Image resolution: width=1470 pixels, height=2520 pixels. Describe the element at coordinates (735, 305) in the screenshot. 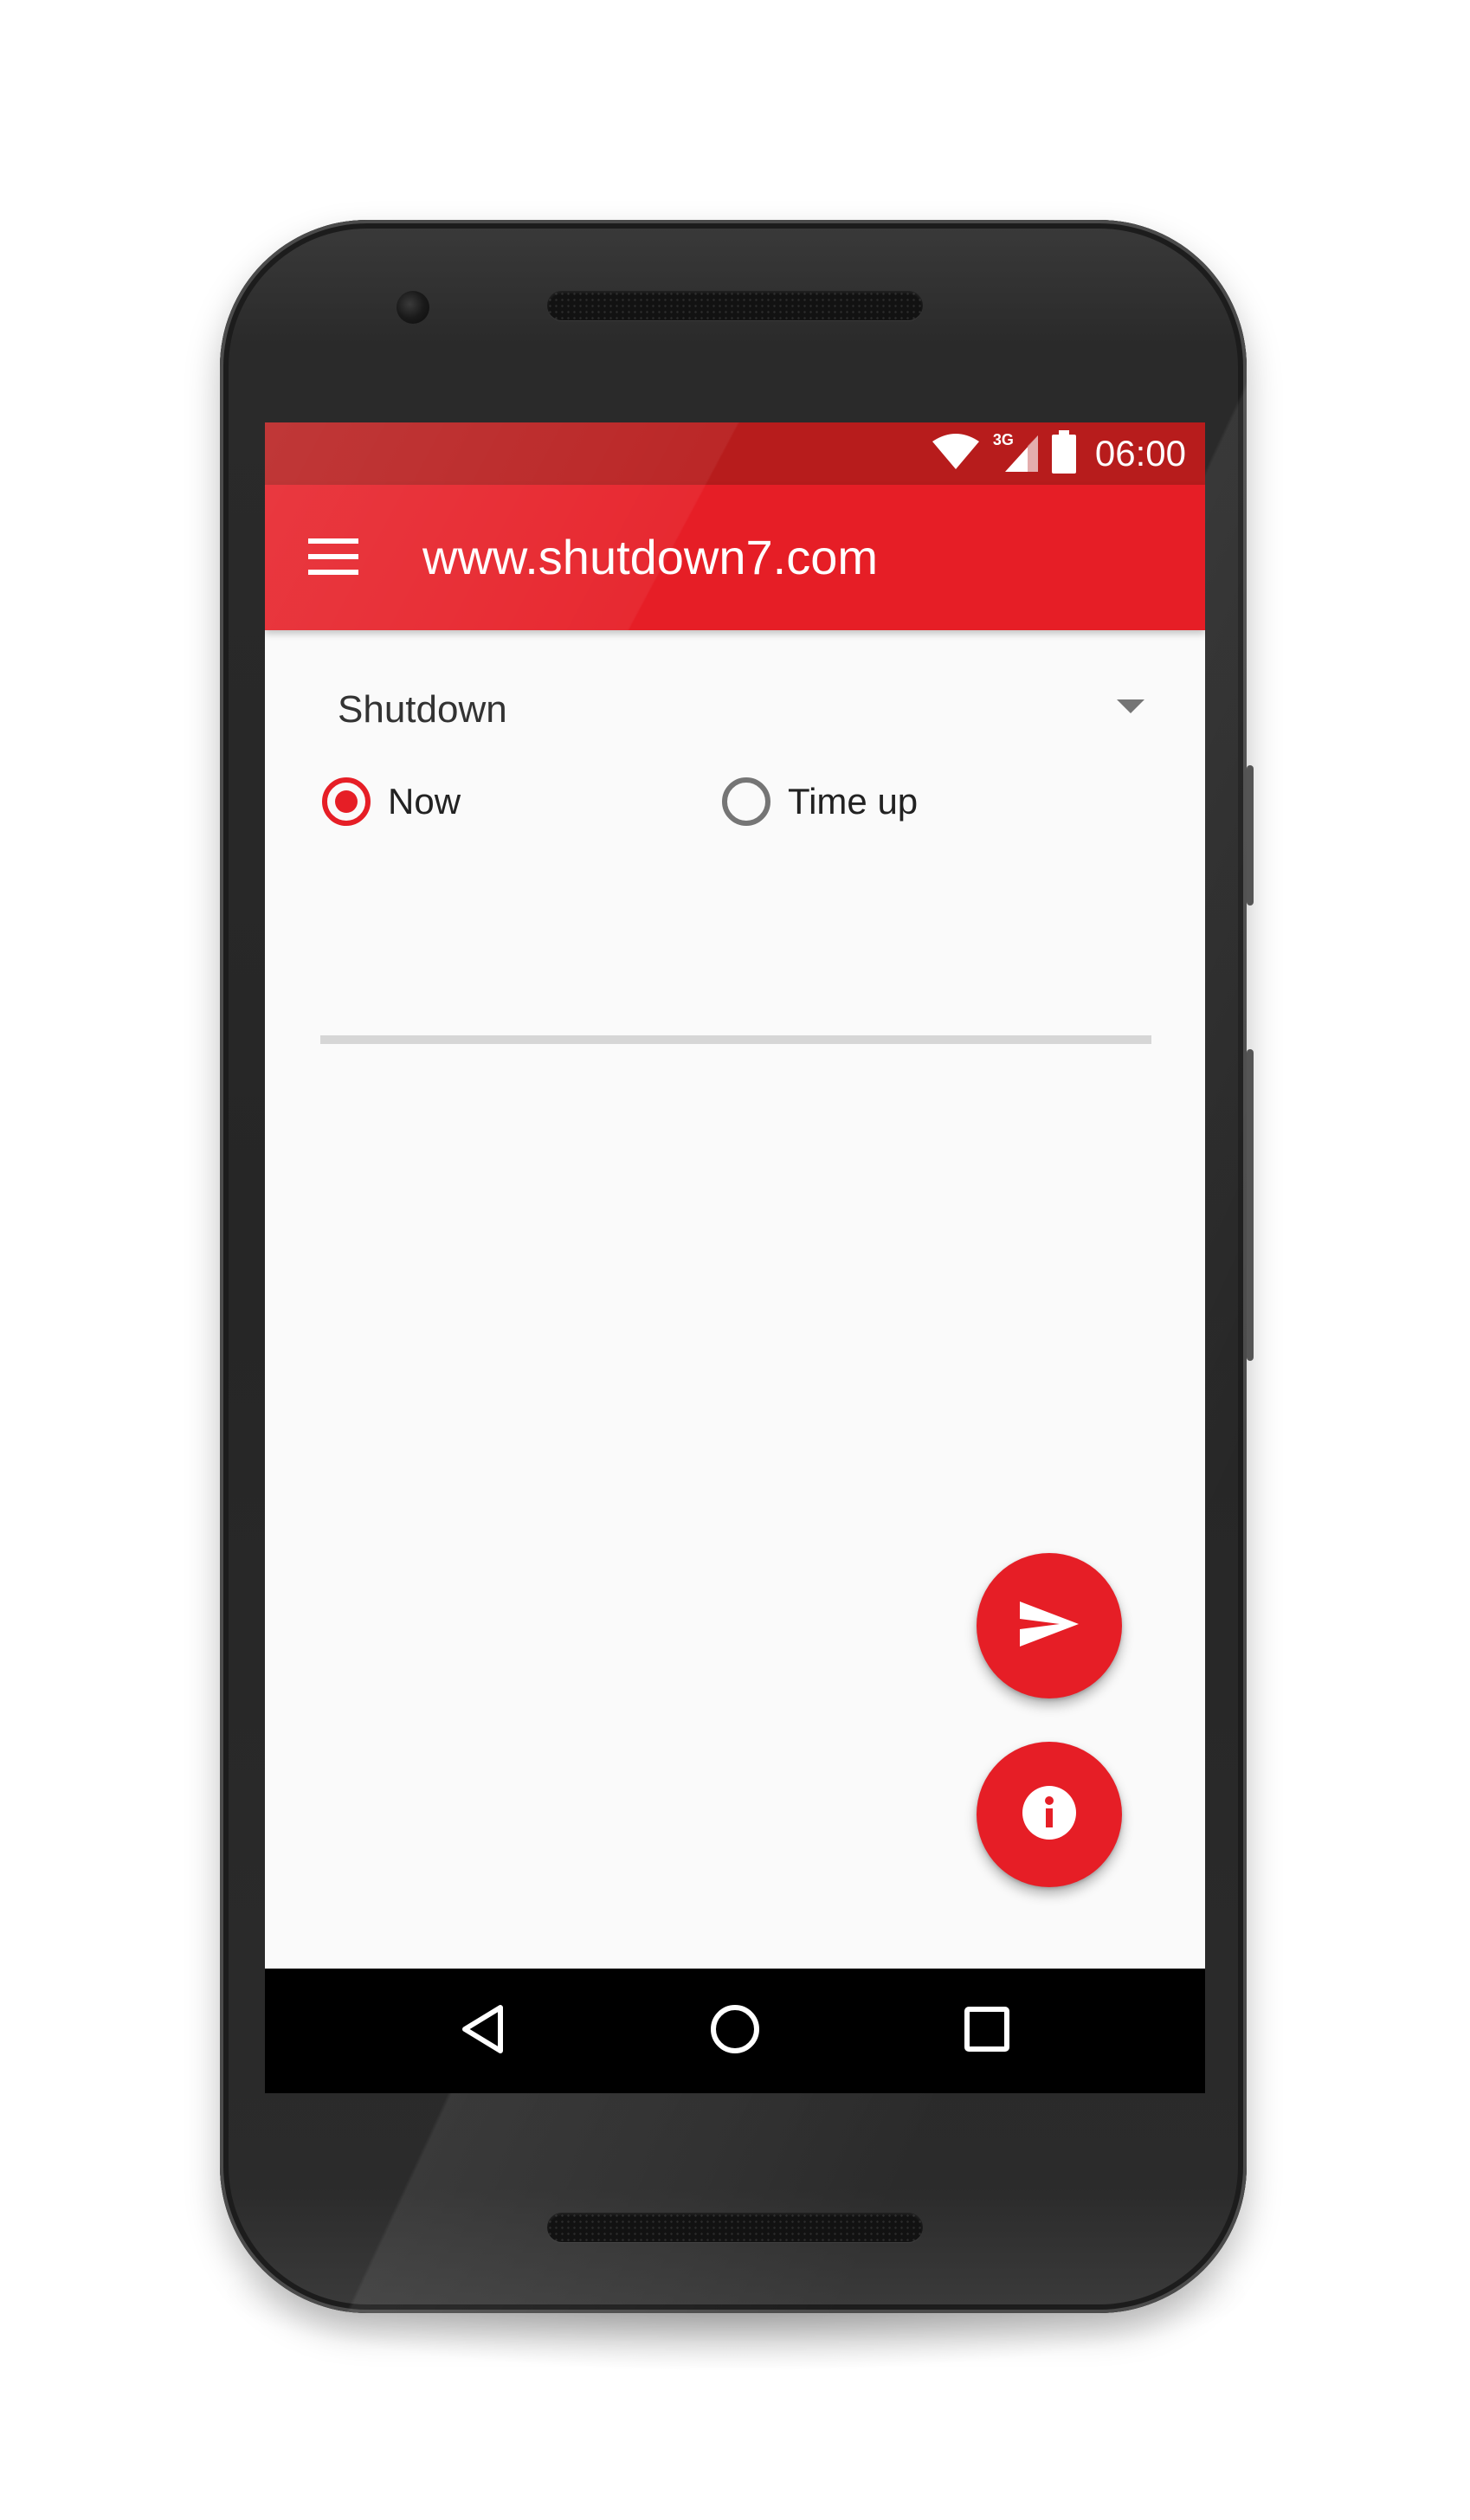

I see `top-speaker-grille` at that location.